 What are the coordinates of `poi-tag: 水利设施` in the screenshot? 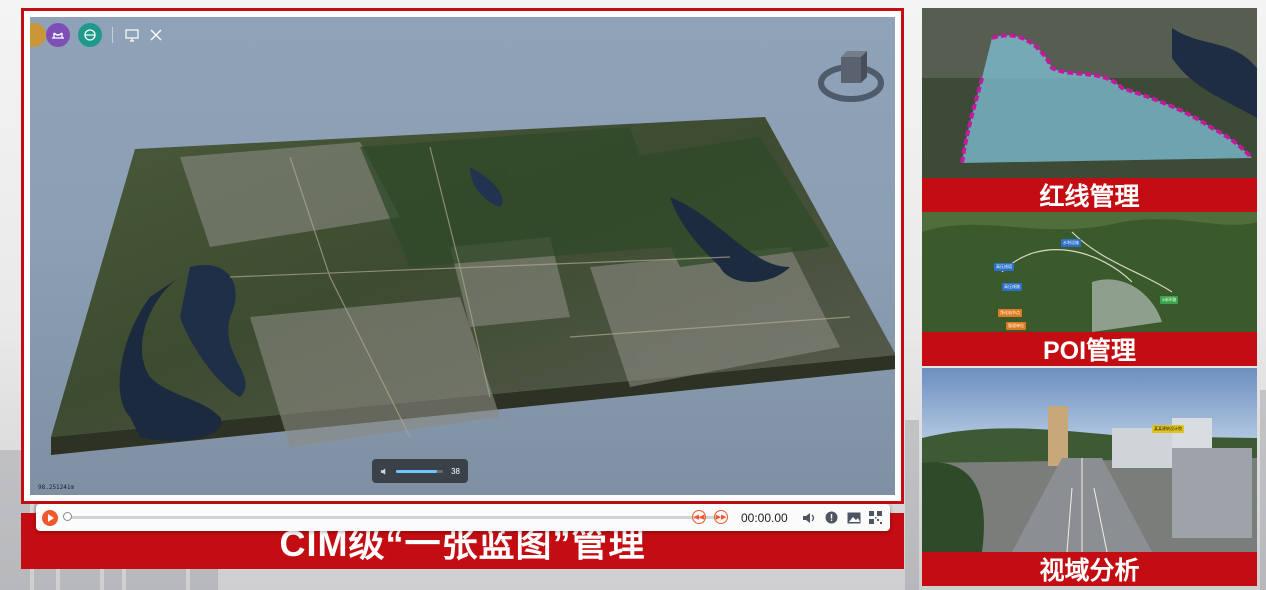 It's located at (1071, 243).